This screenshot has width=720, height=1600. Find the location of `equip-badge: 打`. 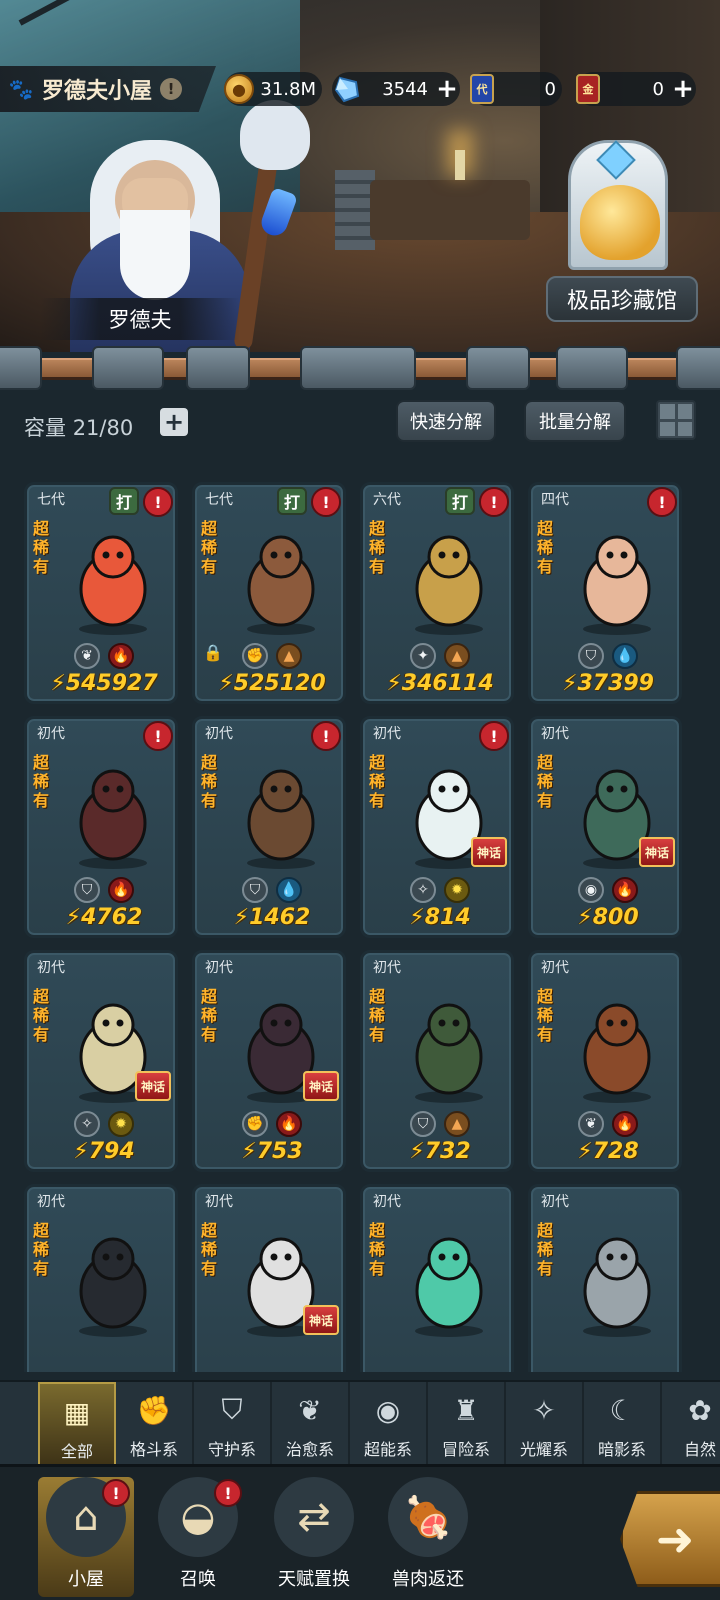

equip-badge: 打 is located at coordinates (292, 501).